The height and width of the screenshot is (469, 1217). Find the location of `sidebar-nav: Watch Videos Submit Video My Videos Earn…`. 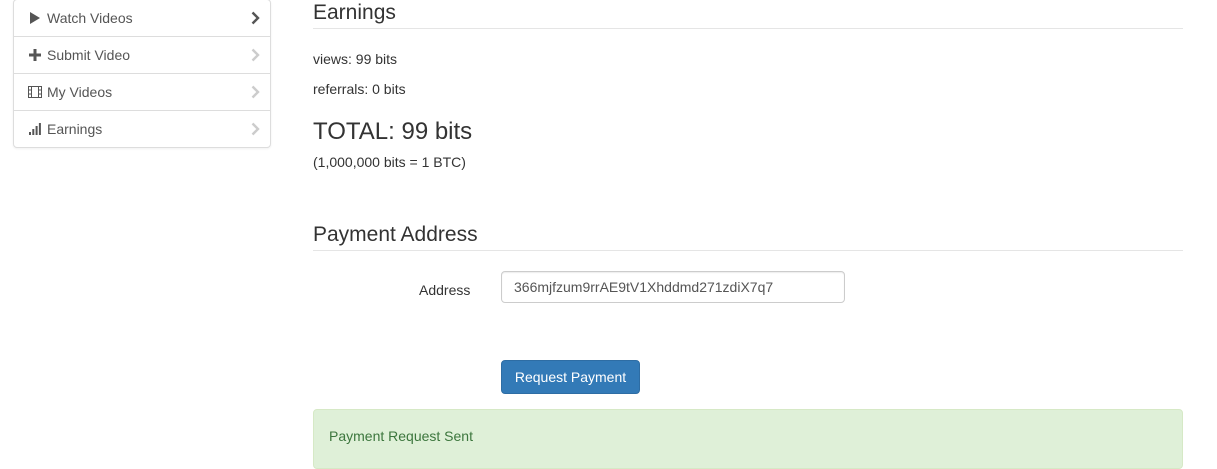

sidebar-nav: Watch Videos Submit Video My Videos Earn… is located at coordinates (142, 74).